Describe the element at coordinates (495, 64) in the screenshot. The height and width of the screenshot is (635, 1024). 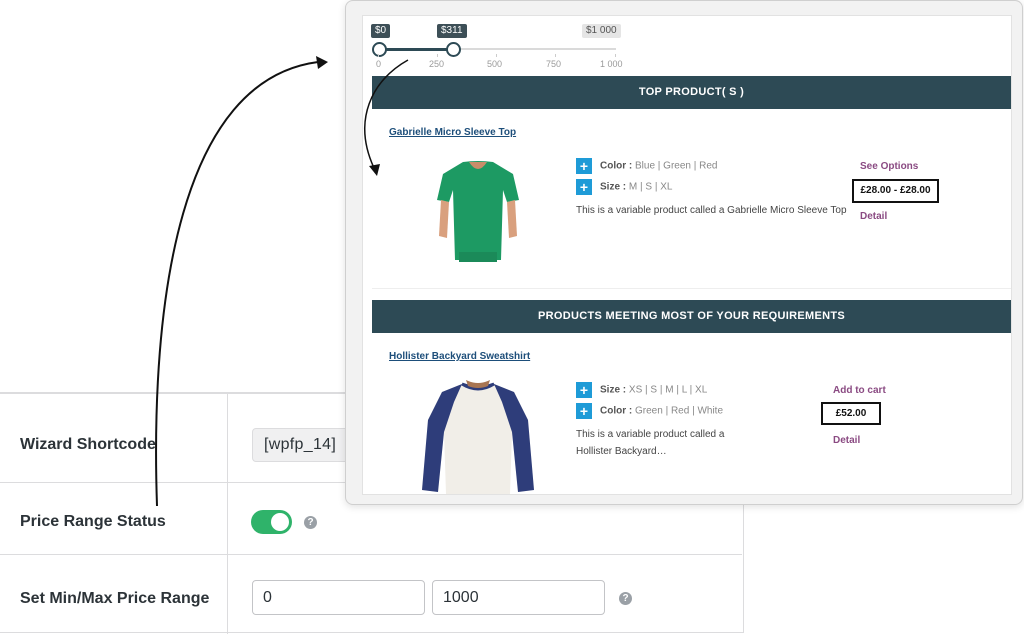
I see `tick-label: 500` at that location.